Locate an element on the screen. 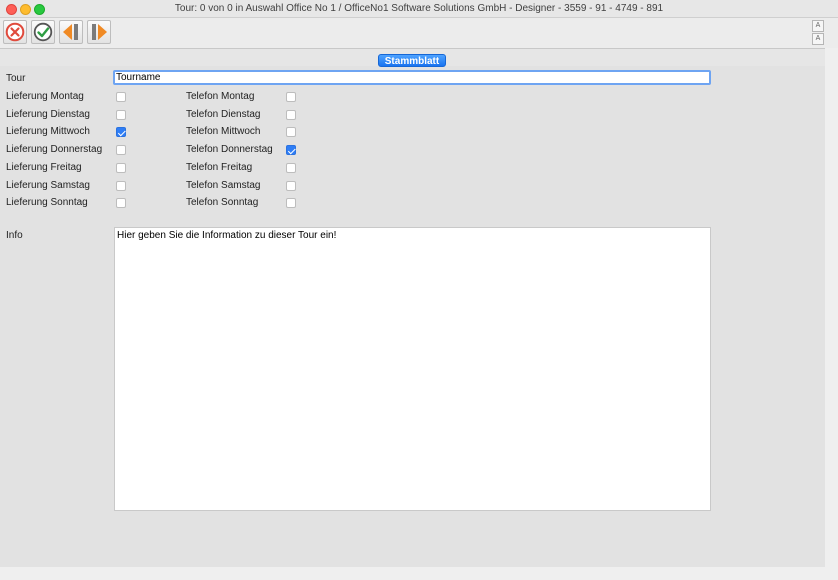 The width and height of the screenshot is (838, 580). phone-day-label: Telefon Donnerstag is located at coordinates (229, 150).